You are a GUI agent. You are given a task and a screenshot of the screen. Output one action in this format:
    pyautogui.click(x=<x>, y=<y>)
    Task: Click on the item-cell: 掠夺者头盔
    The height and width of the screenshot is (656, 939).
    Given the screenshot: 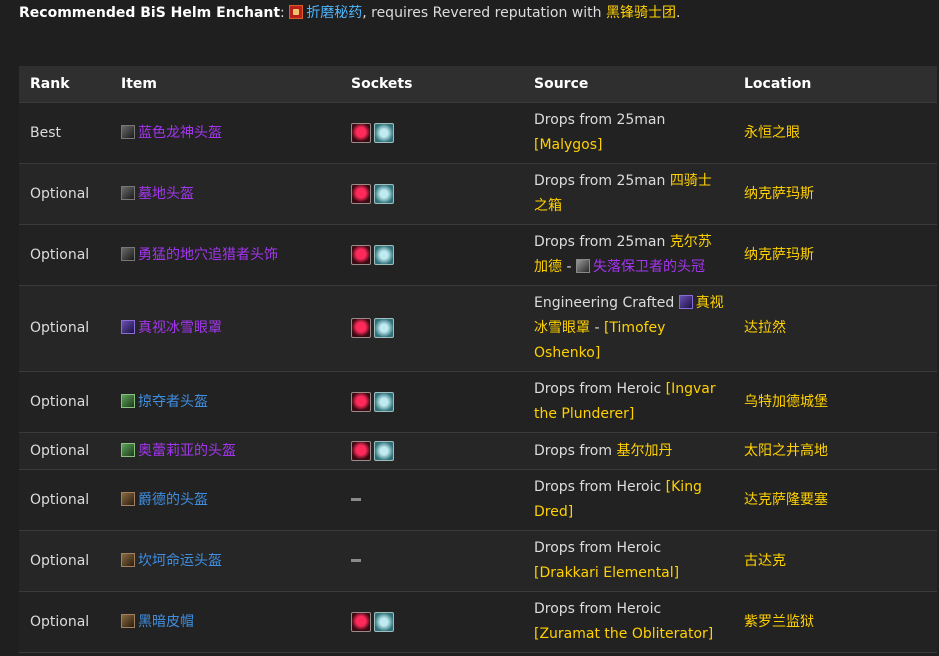 What is the action you would take?
    pyautogui.click(x=225, y=402)
    